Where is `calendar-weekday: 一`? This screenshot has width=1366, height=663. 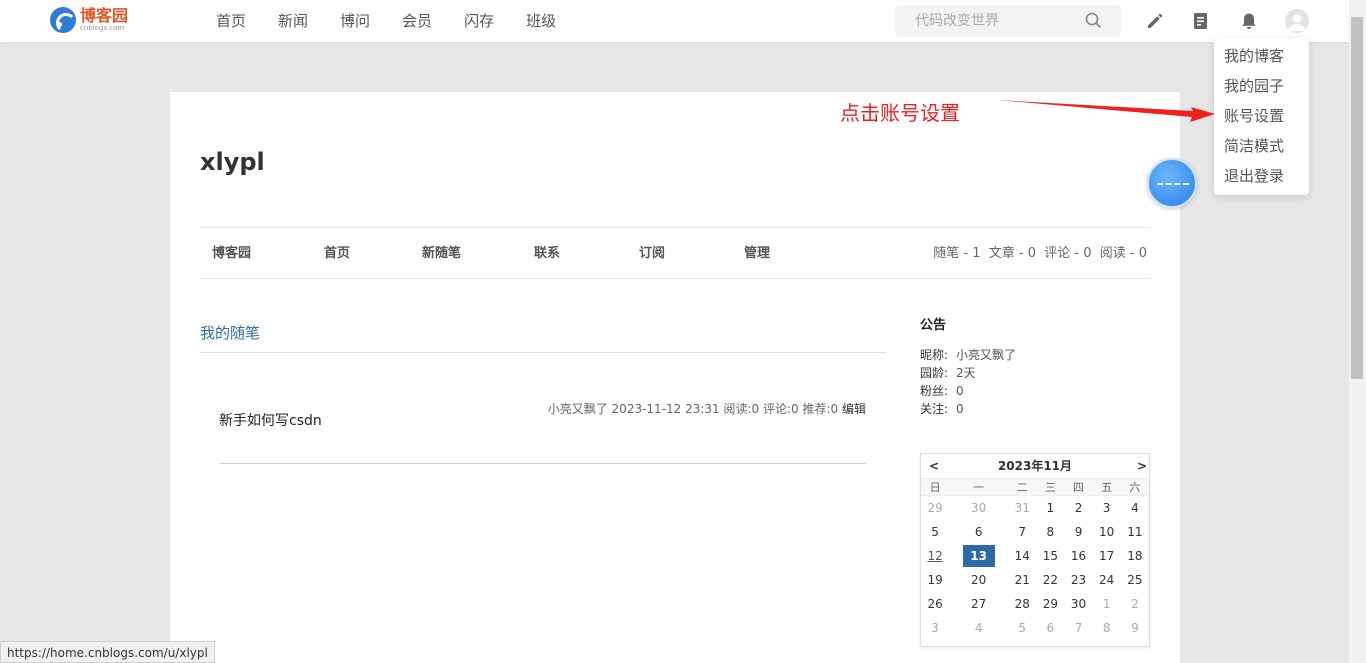
calendar-weekday: 一 is located at coordinates (979, 487).